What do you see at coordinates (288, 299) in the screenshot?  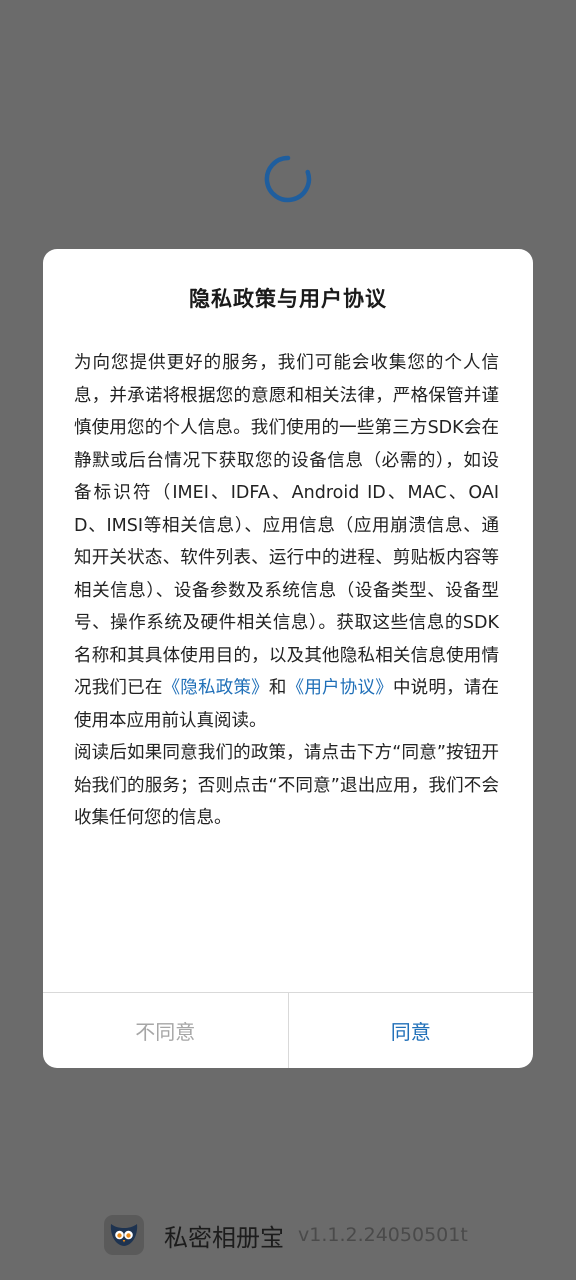 I see `dialog-title: 隐私政策与用户协议` at bounding box center [288, 299].